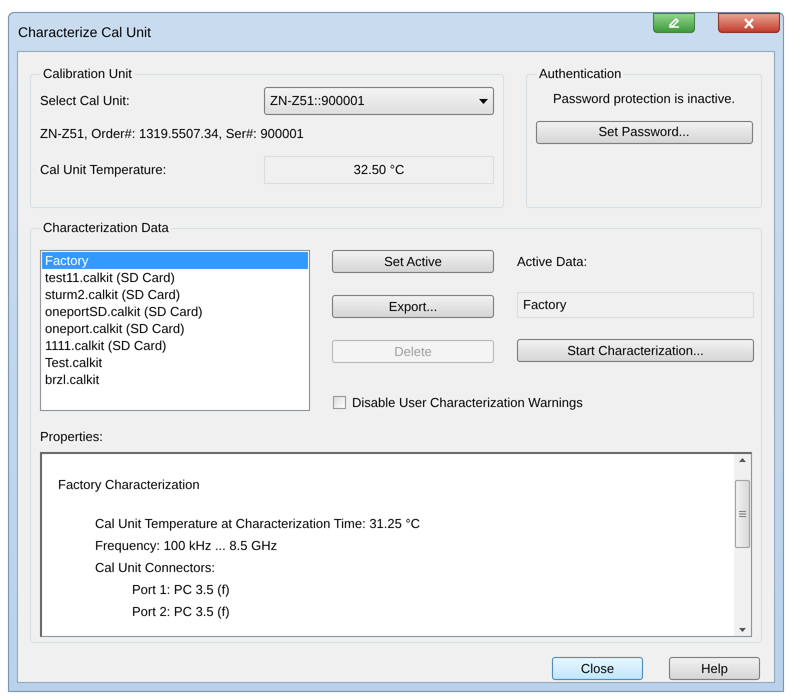  Describe the element at coordinates (379, 170) in the screenshot. I see `temperature-field: 32.50 °C` at that location.